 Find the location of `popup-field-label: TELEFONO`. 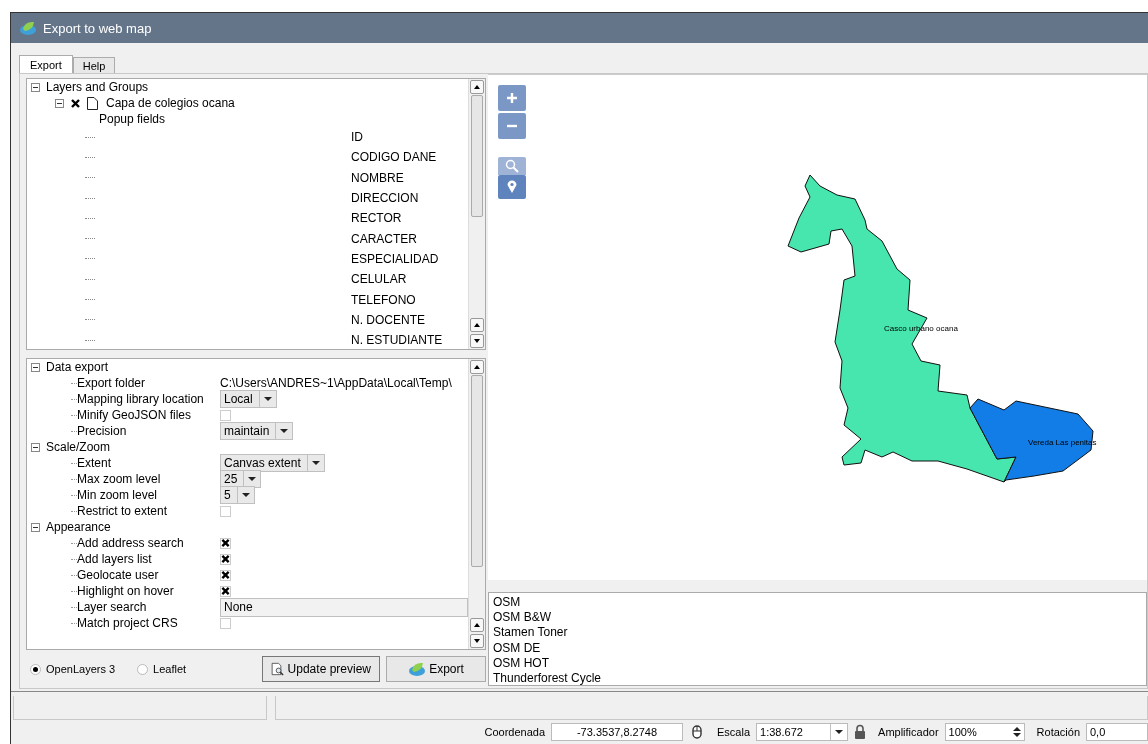

popup-field-label: TELEFONO is located at coordinates (383, 299).